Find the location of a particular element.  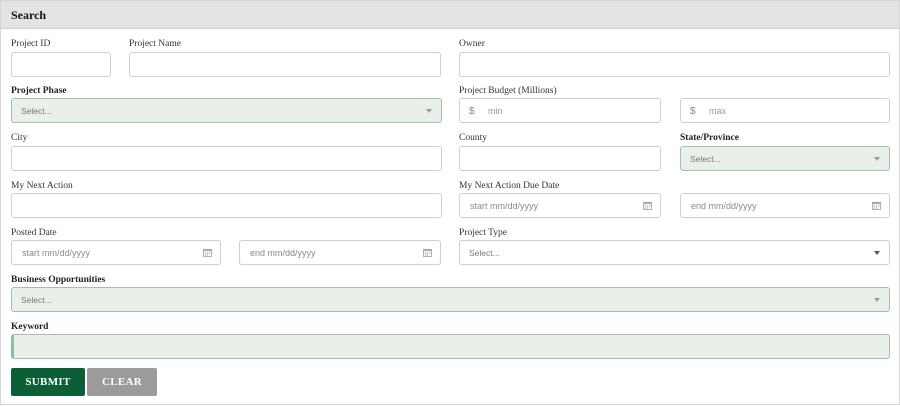

budget-min-placeholder: min is located at coordinates (495, 111).